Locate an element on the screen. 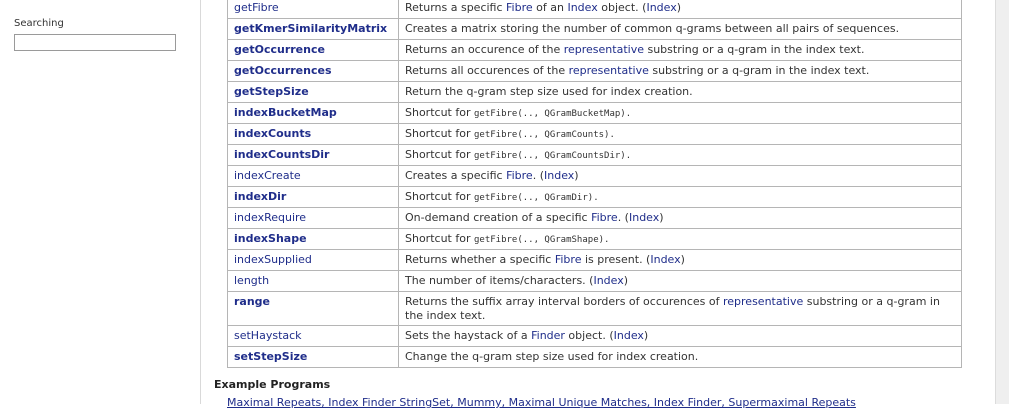 The image size is (1009, 409). function-name-cell: getFibre is located at coordinates (313, 9).